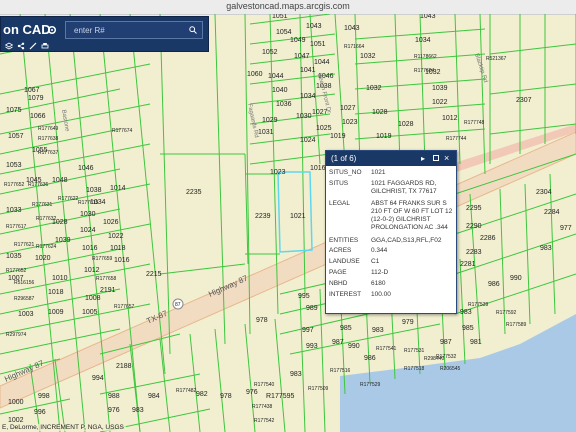 Image resolution: width=576 pixels, height=432 pixels. What do you see at coordinates (40, 412) in the screenshot?
I see `svg-text: 996` at bounding box center [40, 412].